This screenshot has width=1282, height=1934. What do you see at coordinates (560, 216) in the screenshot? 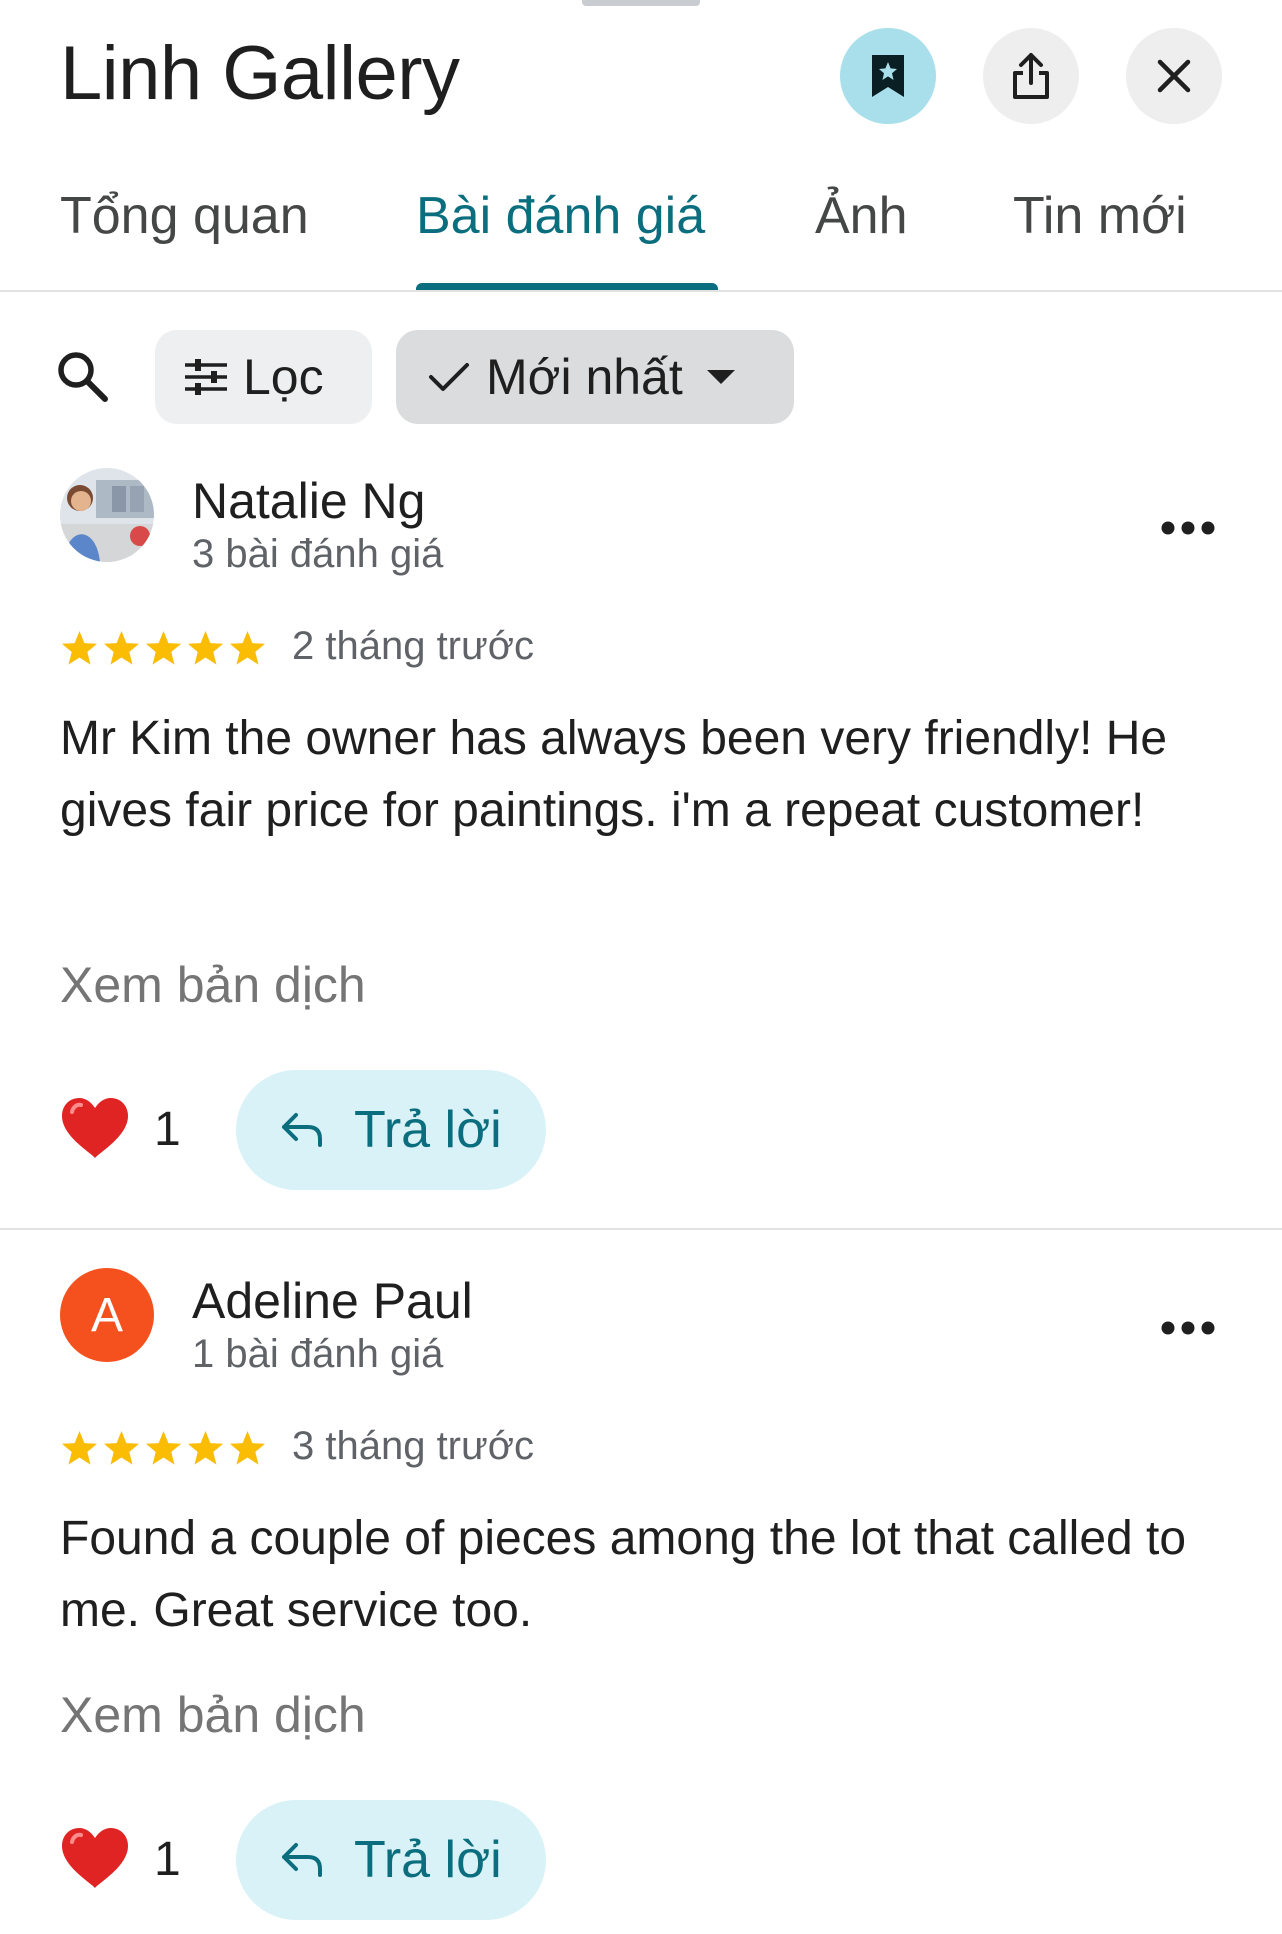
I see `tab-reviews: Bài đánh giá` at bounding box center [560, 216].